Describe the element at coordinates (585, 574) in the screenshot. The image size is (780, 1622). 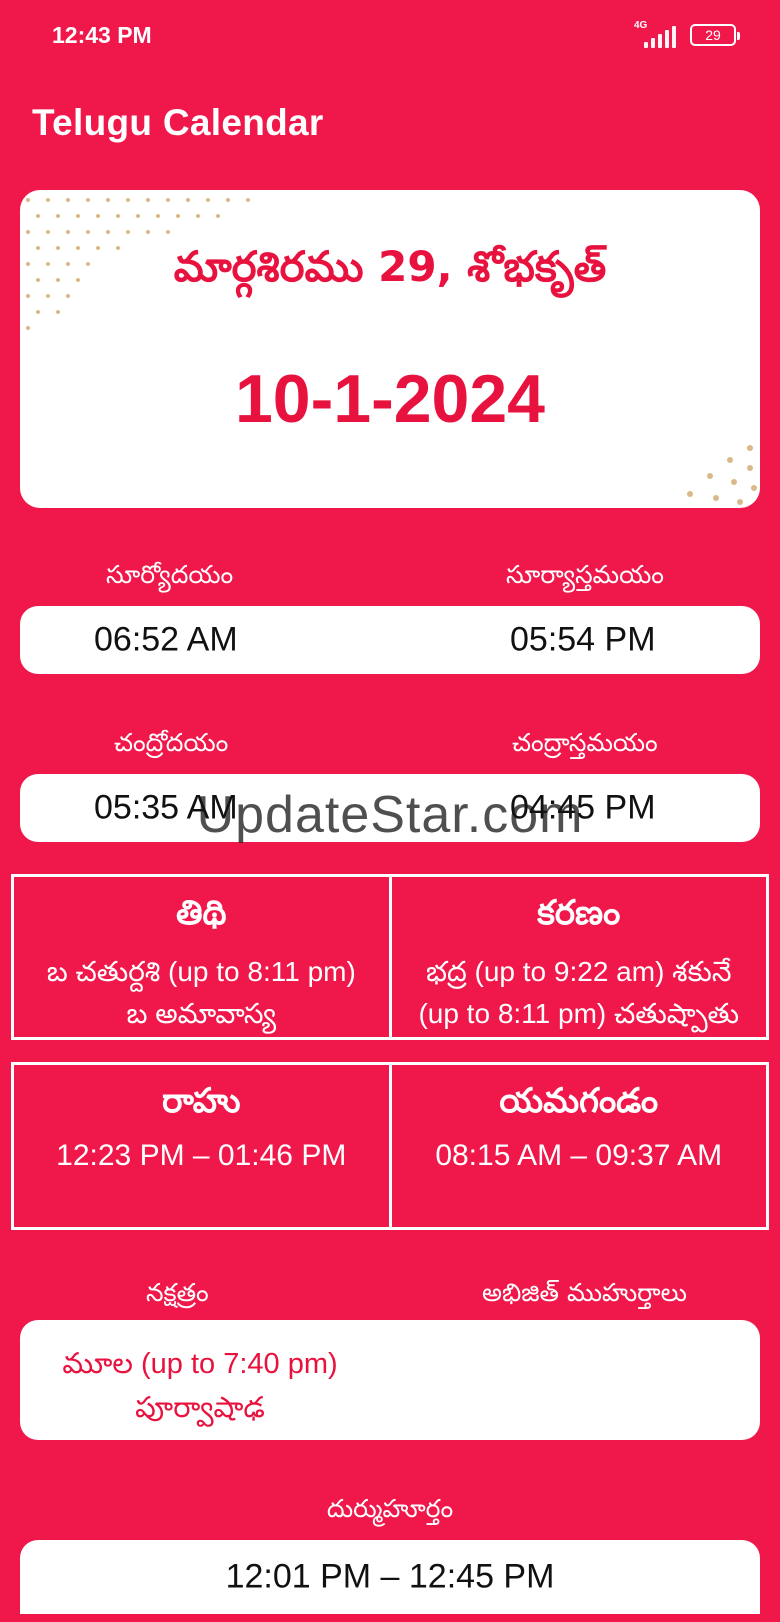
I see `sunset-label: సూర్యాస్తమయం` at that location.